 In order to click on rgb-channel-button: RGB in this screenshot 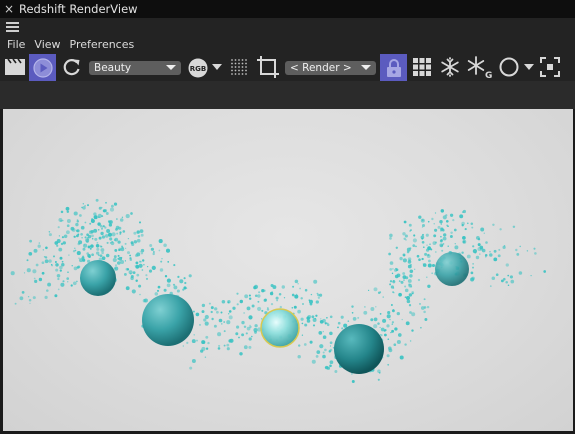, I will do `click(198, 68)`.